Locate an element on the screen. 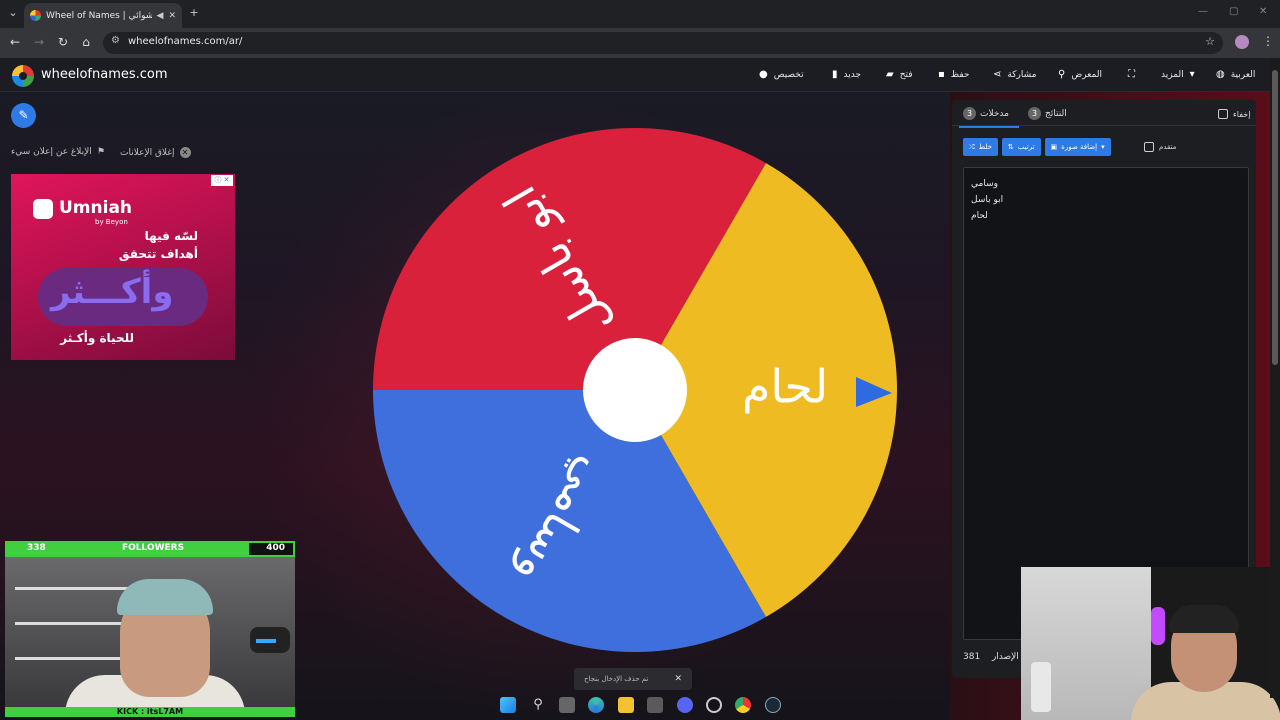 Image resolution: width=1280 pixels, height=720 pixels. advanced-label: متقدم is located at coordinates (1168, 147).